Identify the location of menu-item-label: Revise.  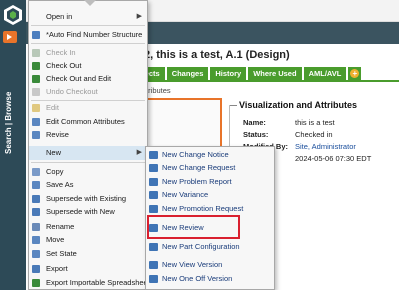
(57, 134).